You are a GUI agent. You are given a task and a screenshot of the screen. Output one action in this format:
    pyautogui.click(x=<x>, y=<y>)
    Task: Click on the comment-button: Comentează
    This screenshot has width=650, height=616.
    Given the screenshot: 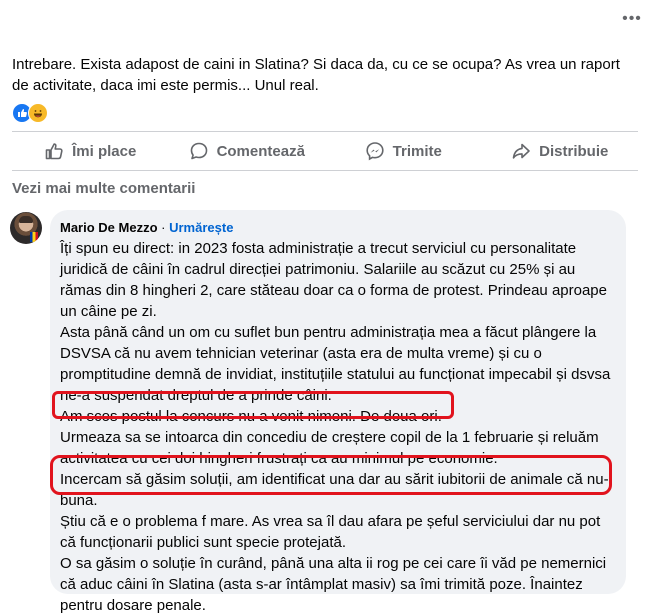 What is the action you would take?
    pyautogui.click(x=247, y=151)
    